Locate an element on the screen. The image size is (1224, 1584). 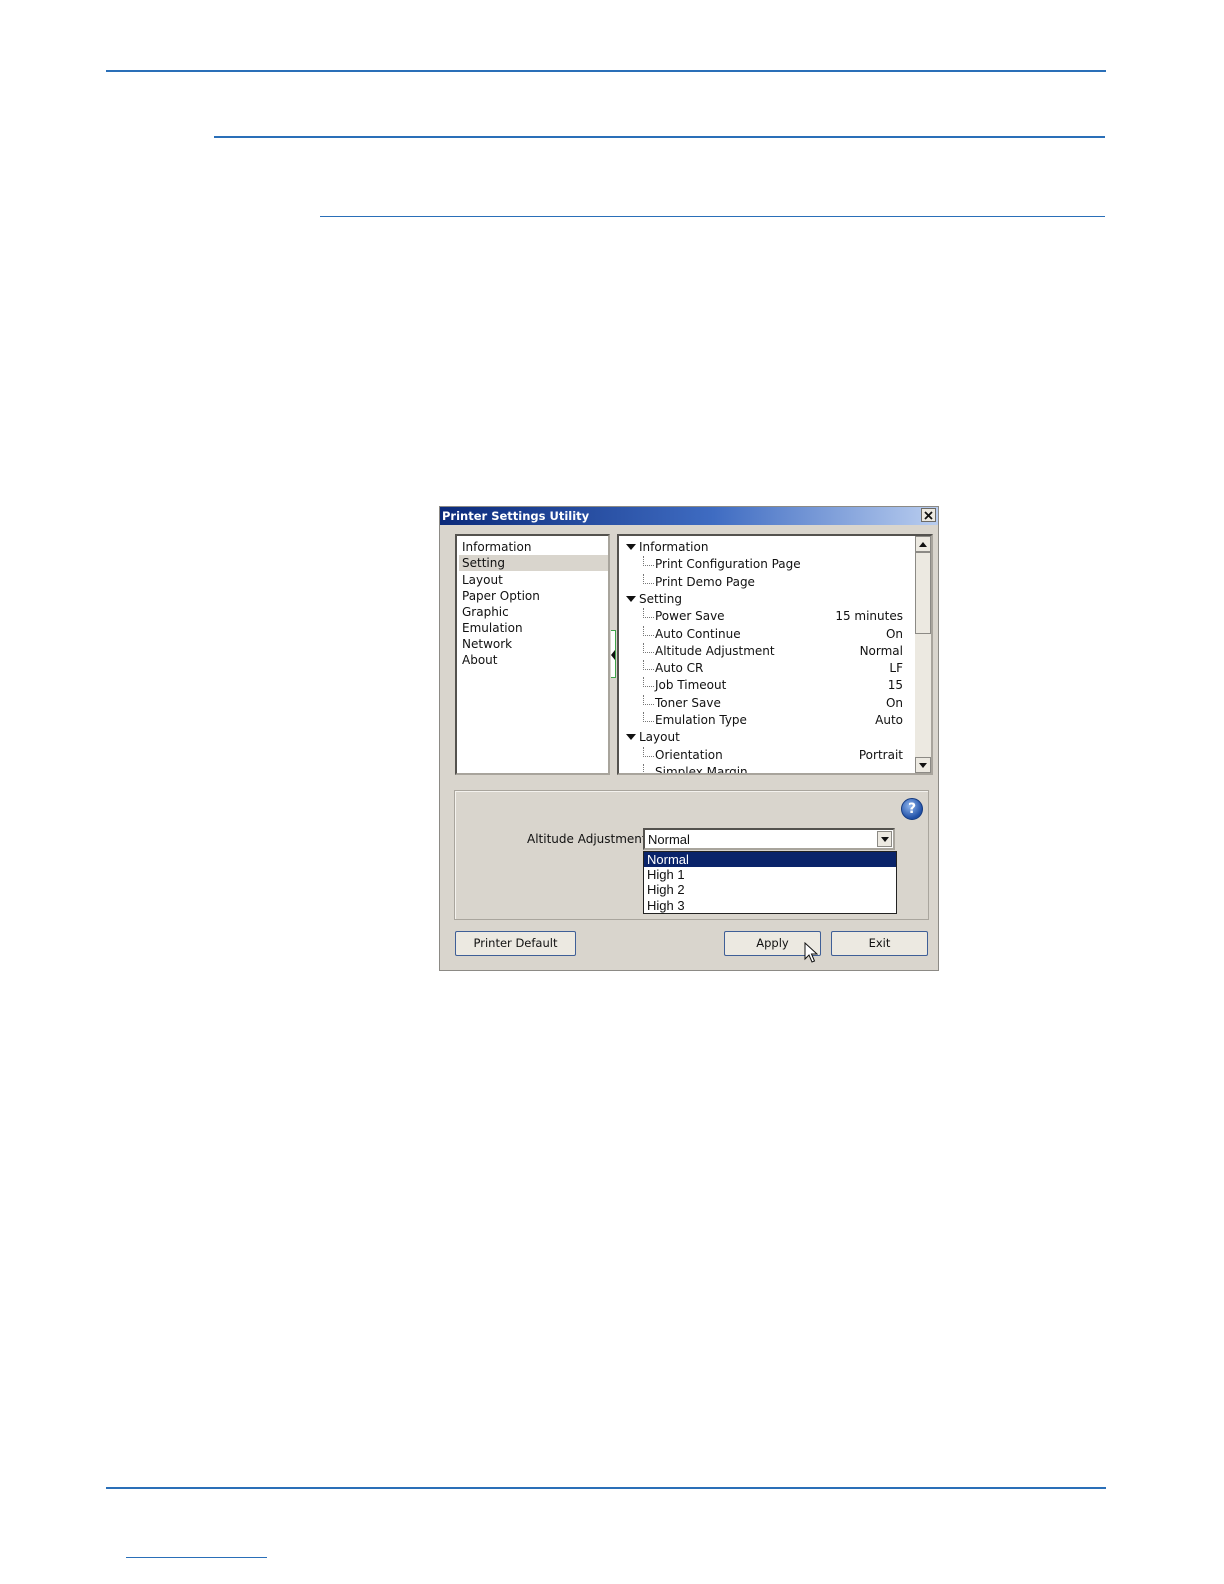
collapse-arrow-icon is located at coordinates (613, 655).